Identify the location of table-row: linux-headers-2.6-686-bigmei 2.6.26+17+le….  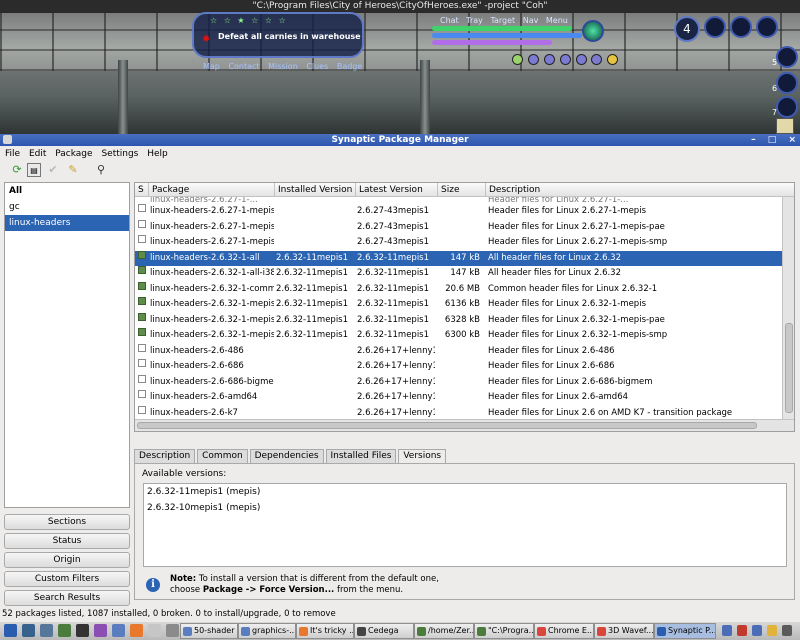
(459, 382).